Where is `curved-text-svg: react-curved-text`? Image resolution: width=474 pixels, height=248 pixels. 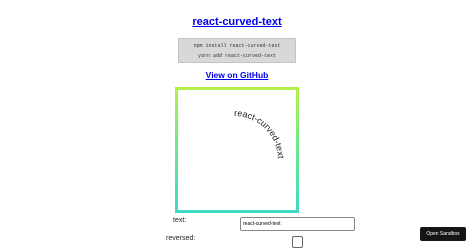
curved-text-svg: react-curved-text is located at coordinates (260, 133).